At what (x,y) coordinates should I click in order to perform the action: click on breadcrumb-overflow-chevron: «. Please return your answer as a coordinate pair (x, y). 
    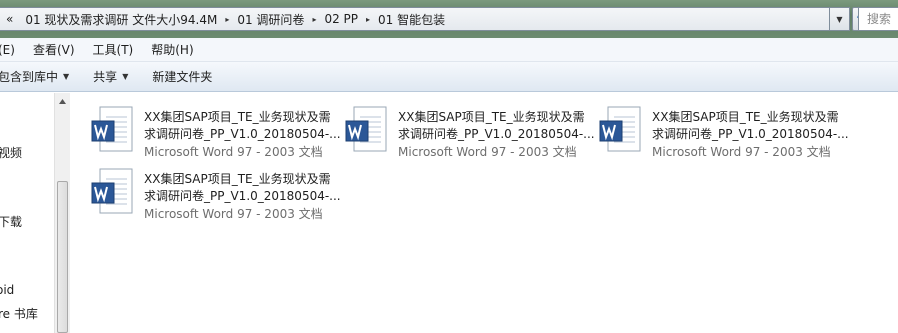
    Looking at the image, I should click on (9, 19).